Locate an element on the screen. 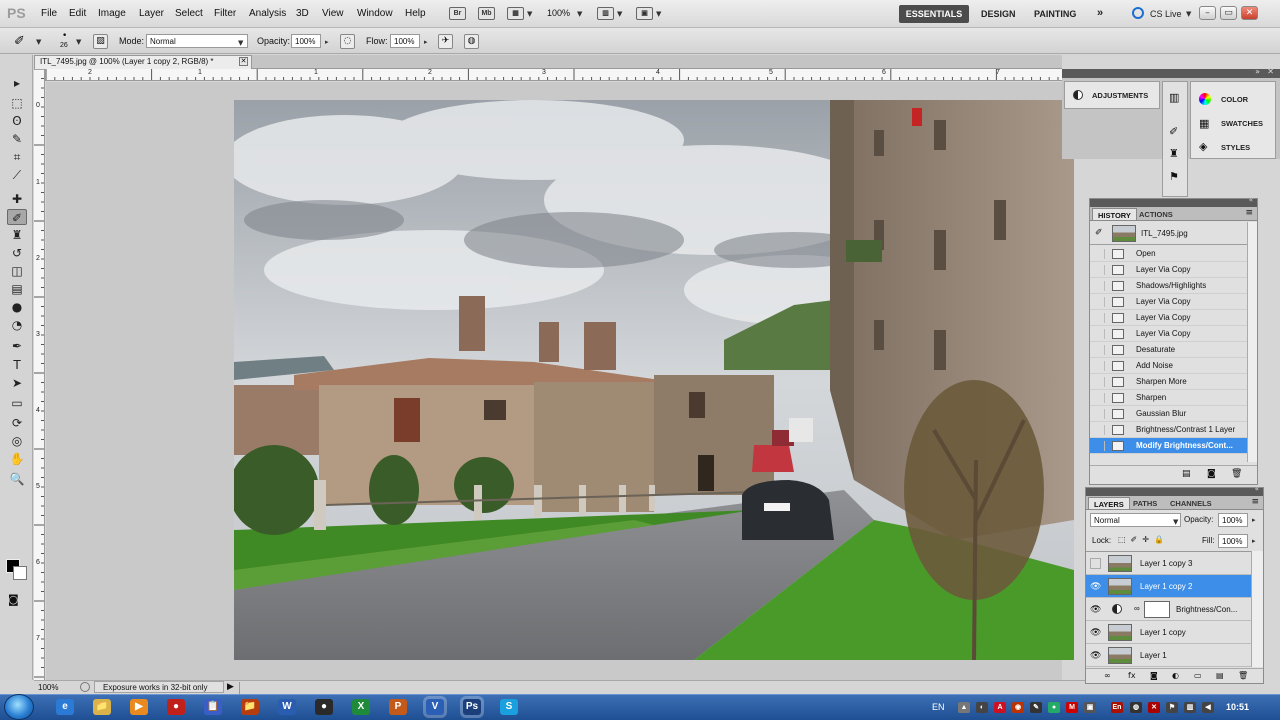 The height and width of the screenshot is (720, 1280). screen-mode-icon: ▣ is located at coordinates (644, 13).